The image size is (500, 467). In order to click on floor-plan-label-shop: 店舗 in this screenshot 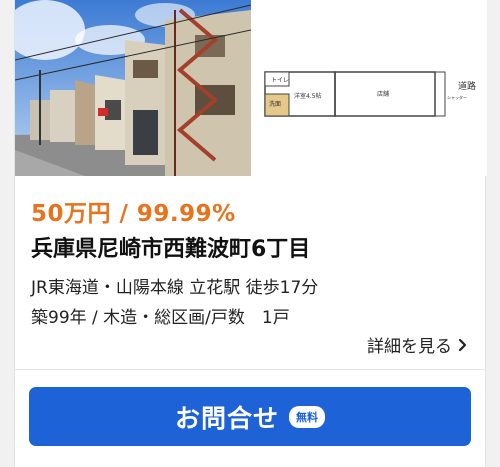, I will do `click(383, 94)`.